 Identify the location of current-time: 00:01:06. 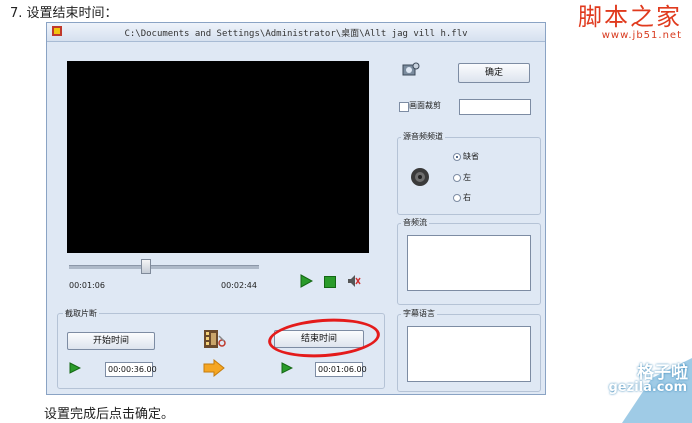
(87, 285).